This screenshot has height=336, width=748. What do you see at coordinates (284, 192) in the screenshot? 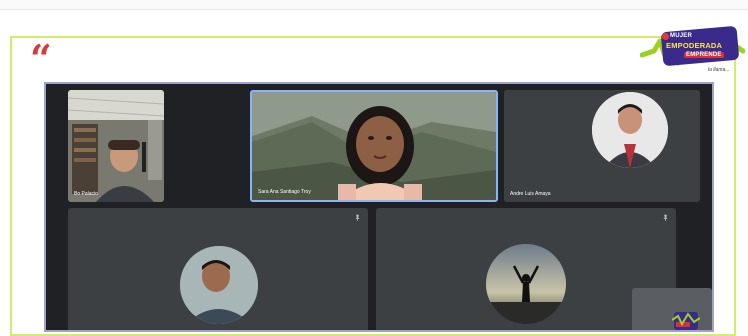
I see `participant-name-2: Sara Ana Santiago Troy` at bounding box center [284, 192].